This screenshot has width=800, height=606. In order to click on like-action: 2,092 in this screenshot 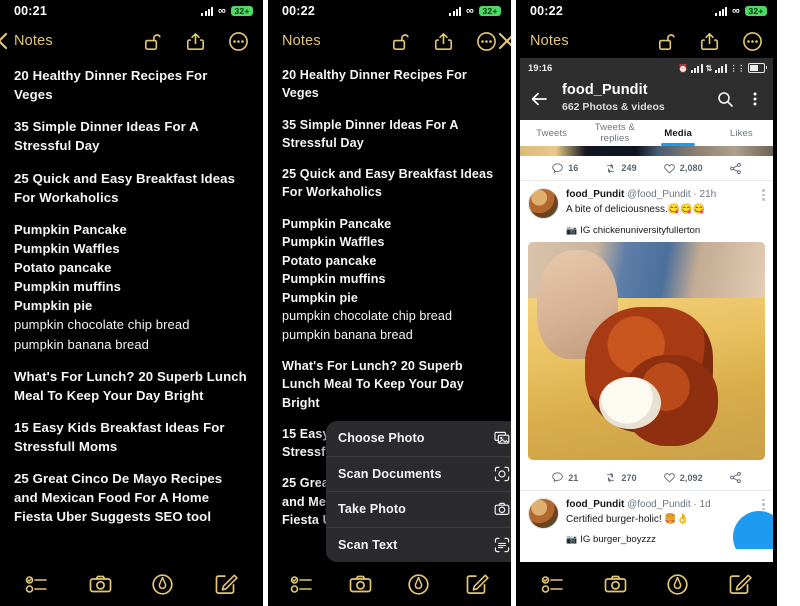, I will do `click(683, 477)`.